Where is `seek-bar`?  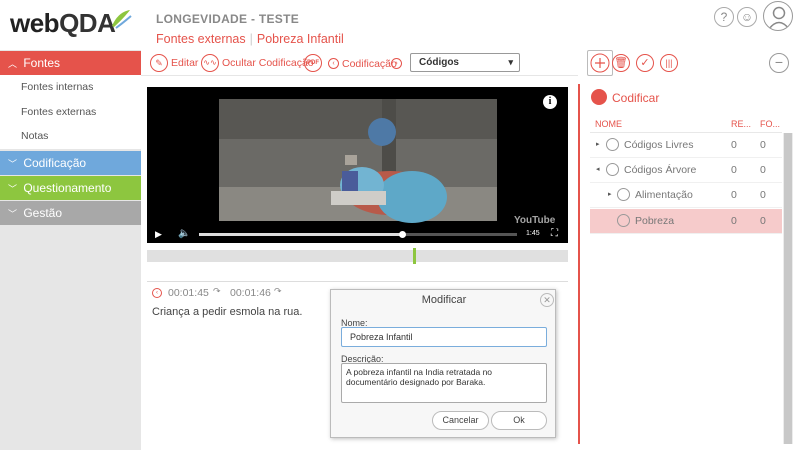
seek-bar is located at coordinates (358, 234).